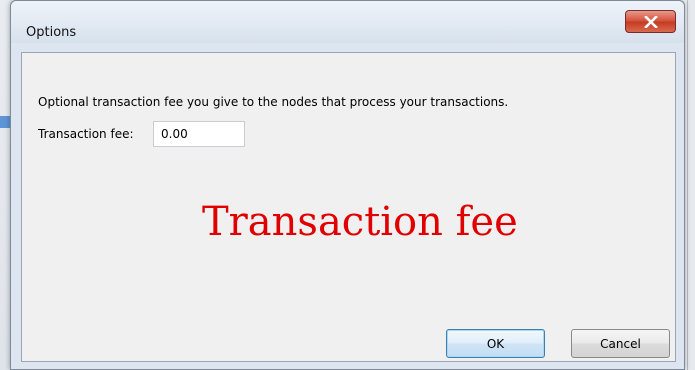 This screenshot has height=370, width=695. Describe the element at coordinates (199, 134) in the screenshot. I see `transaction-fee-input` at that location.